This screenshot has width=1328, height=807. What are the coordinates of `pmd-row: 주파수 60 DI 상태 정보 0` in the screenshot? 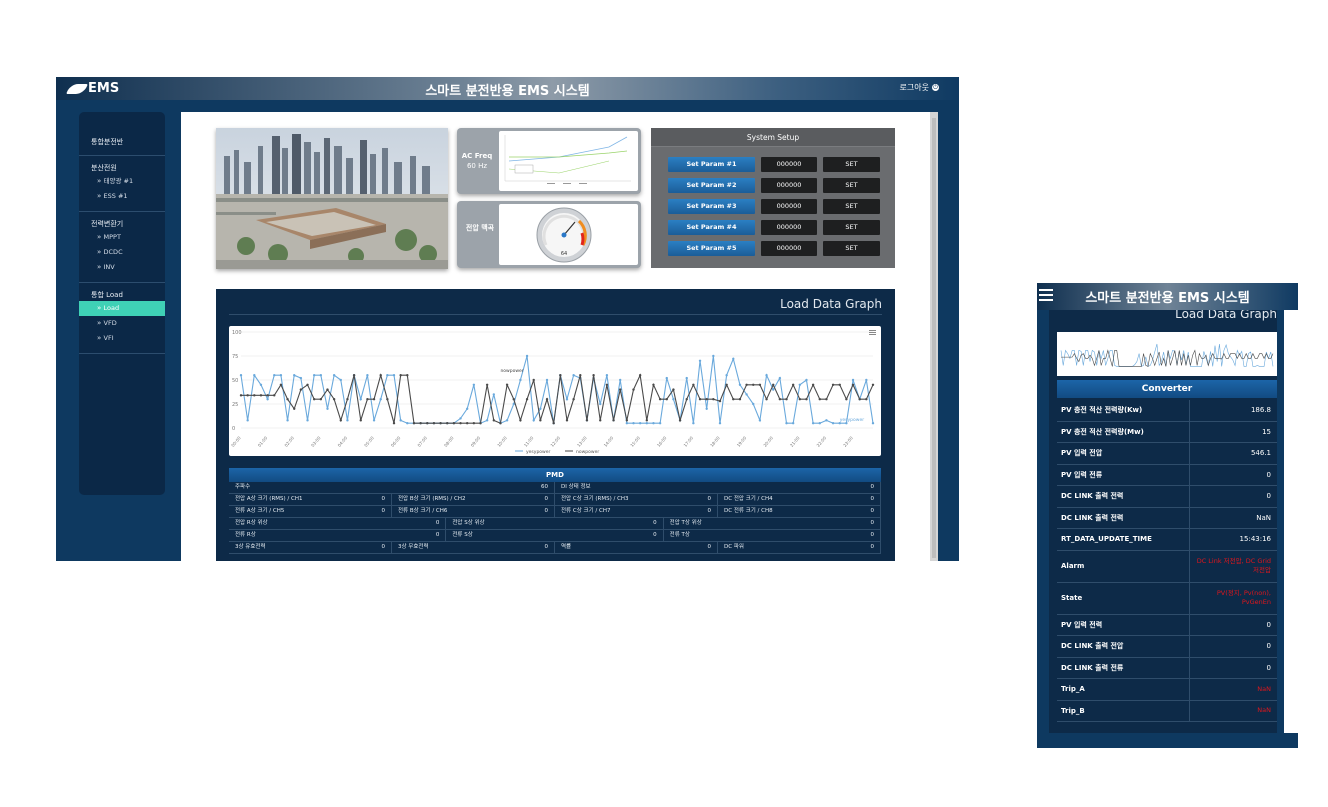 It's located at (555, 488).